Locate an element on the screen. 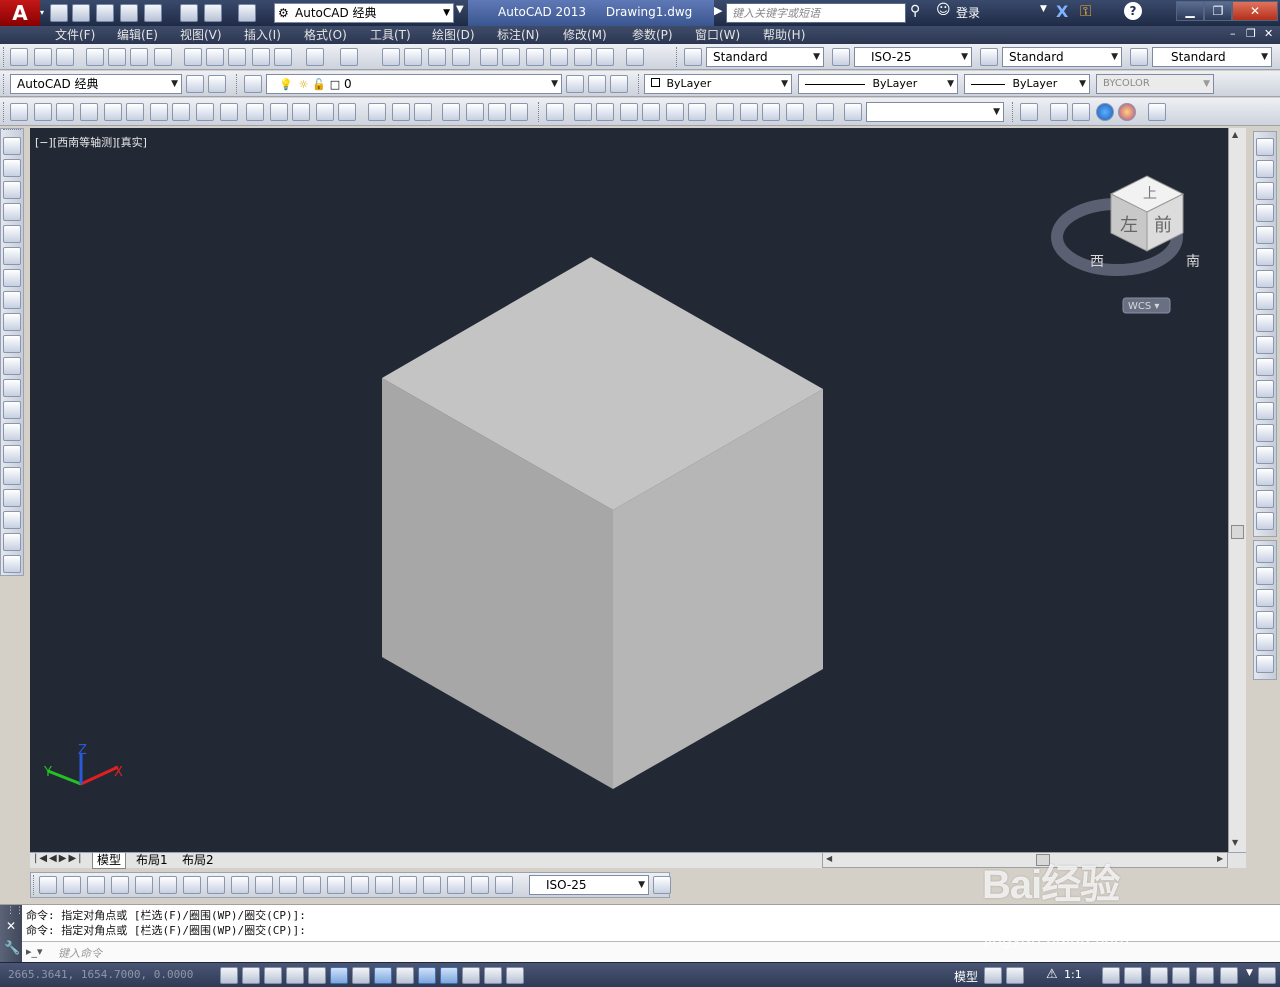  cylinder-icon is located at coordinates (135, 112).